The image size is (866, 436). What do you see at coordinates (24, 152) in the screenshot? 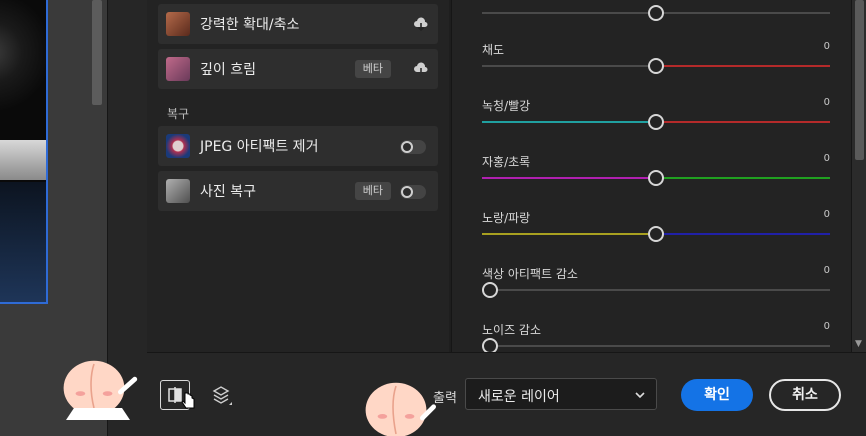
I see `document-photo` at bounding box center [24, 152].